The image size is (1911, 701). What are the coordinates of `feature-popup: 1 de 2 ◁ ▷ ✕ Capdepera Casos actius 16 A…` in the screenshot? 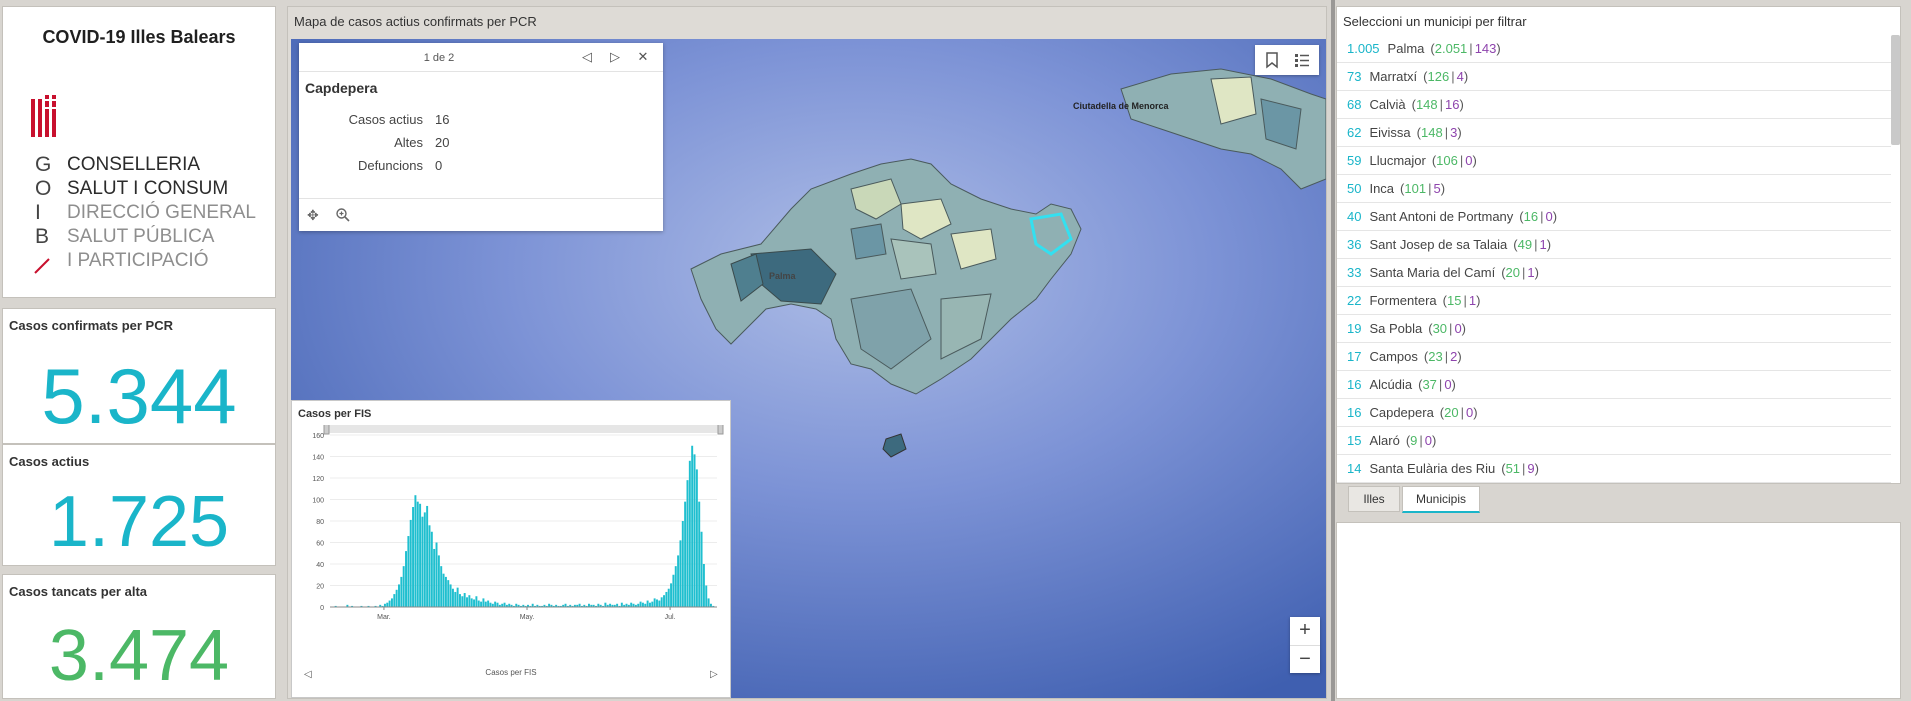 It's located at (481, 137).